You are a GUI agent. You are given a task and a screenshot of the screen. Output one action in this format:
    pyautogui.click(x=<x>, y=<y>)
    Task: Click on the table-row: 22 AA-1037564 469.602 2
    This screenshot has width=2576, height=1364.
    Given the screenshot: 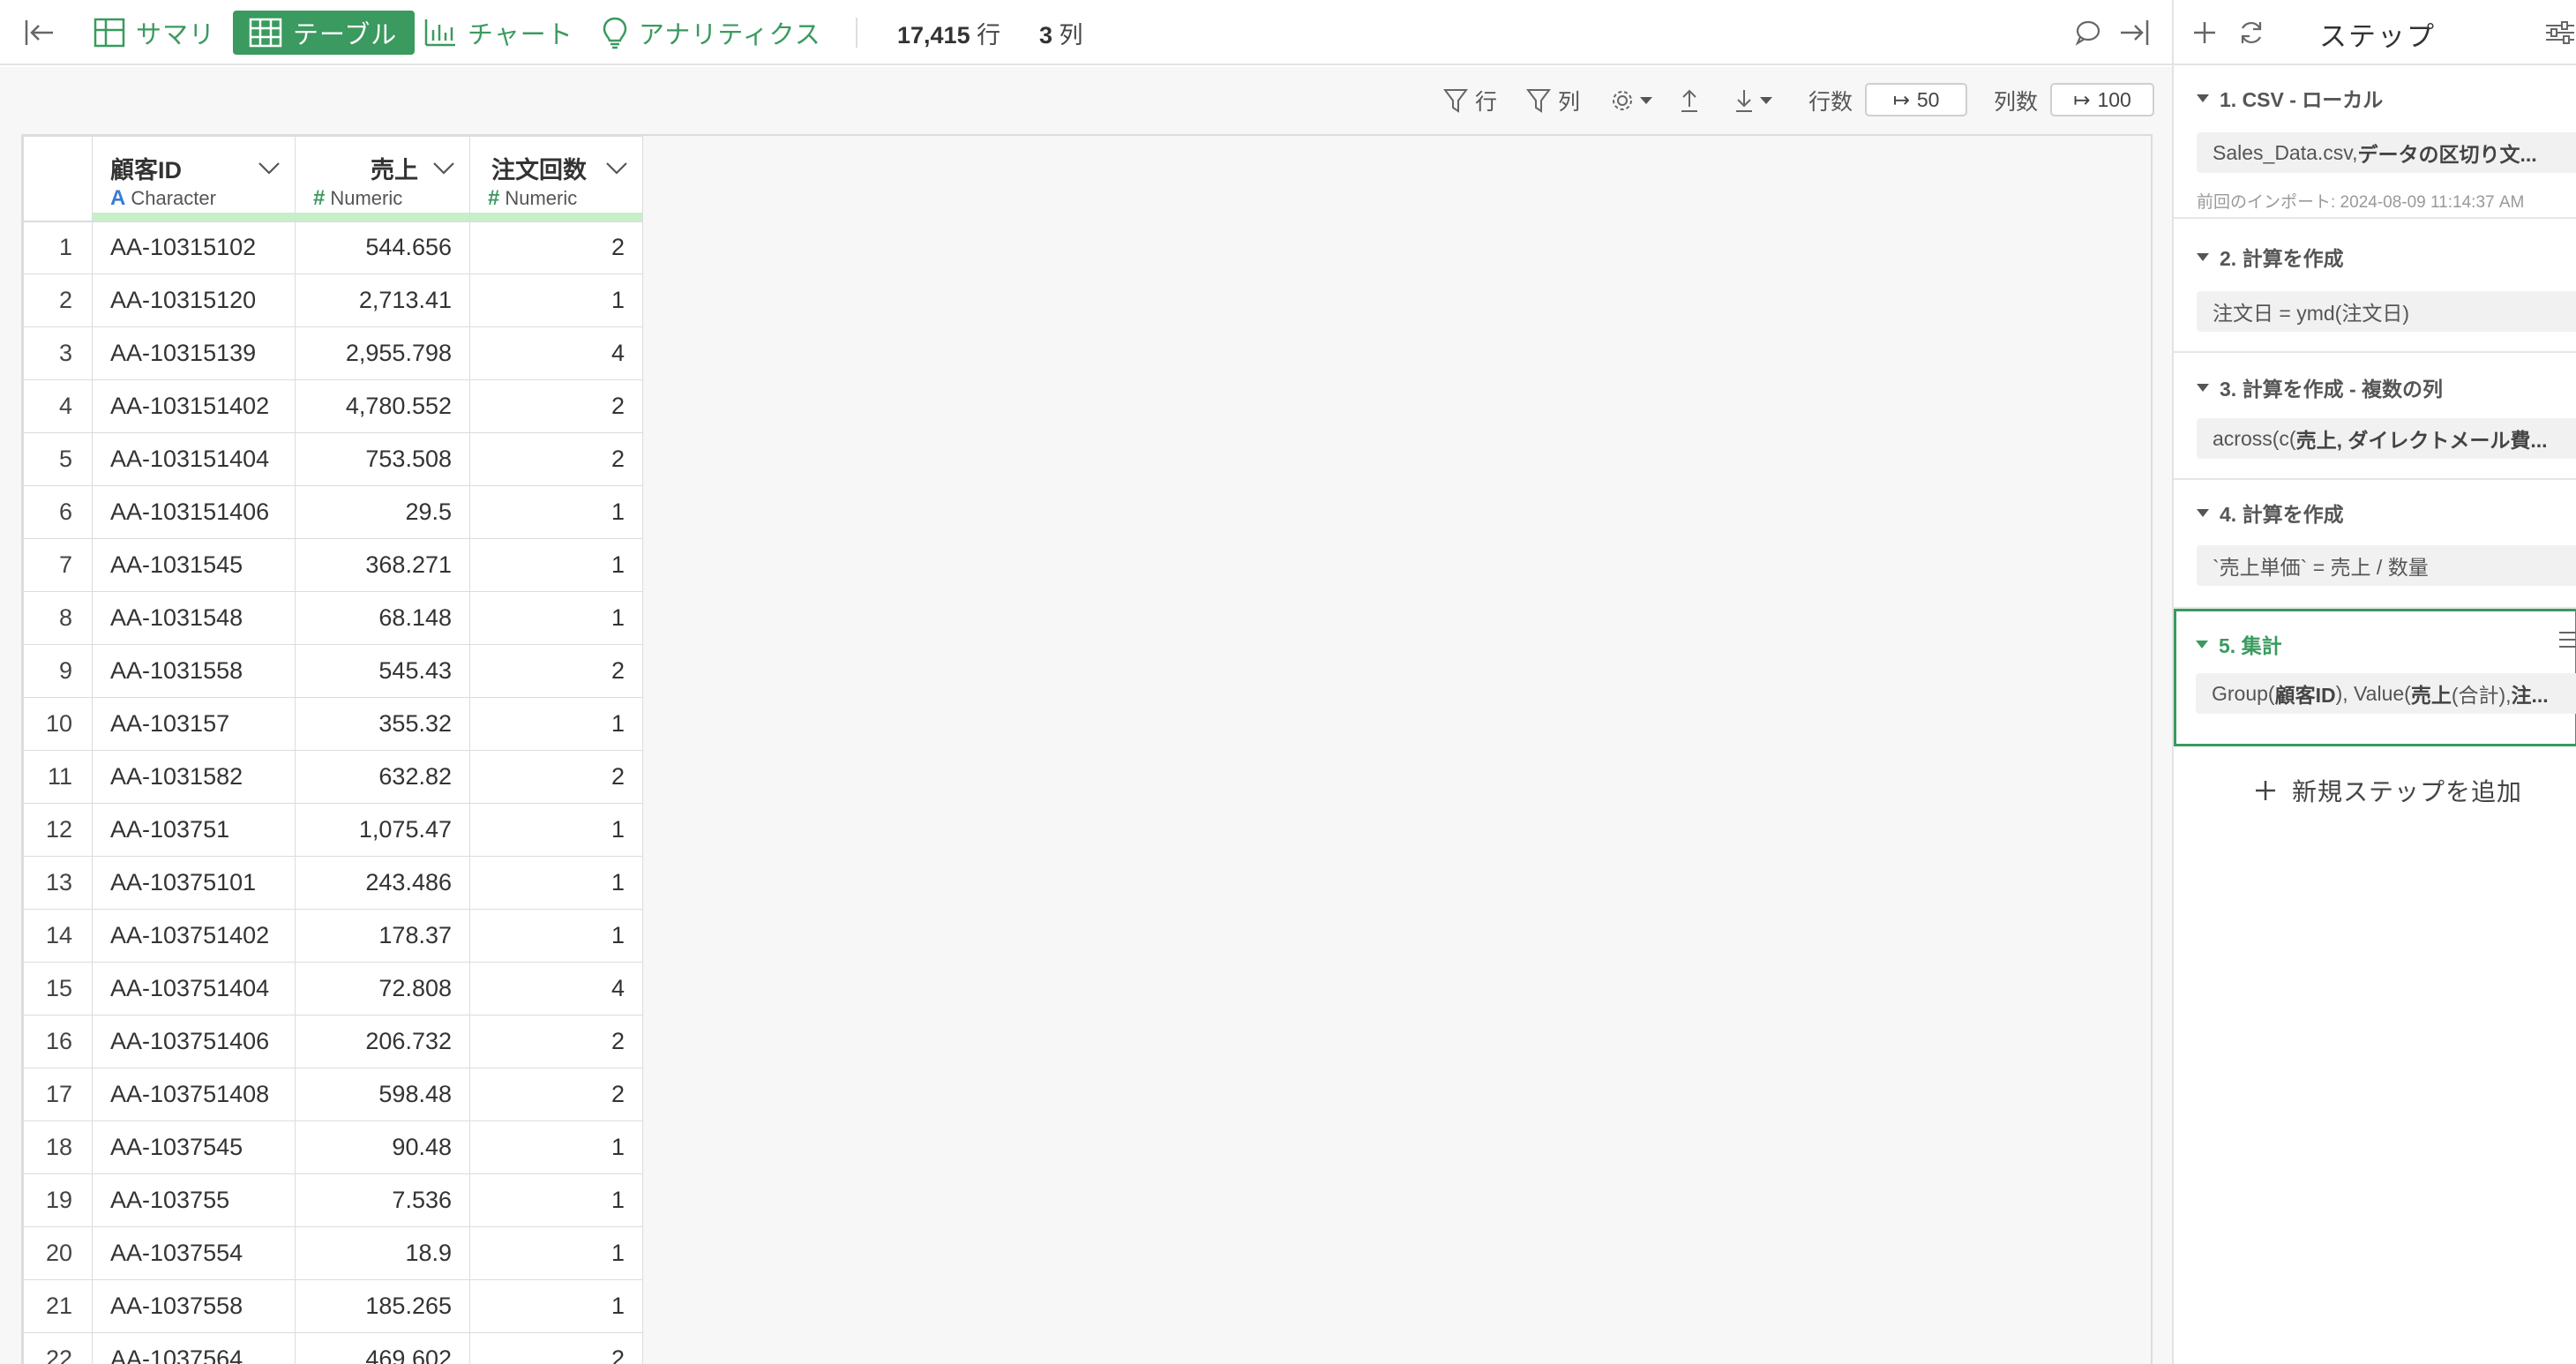 What is the action you would take?
    pyautogui.click(x=333, y=1348)
    